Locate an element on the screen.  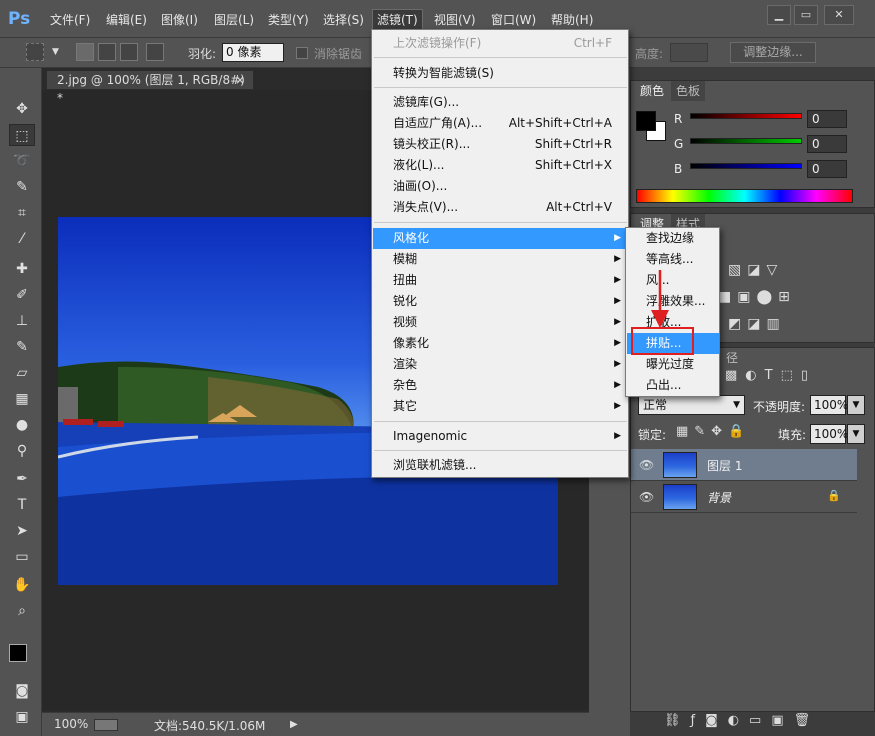
fill-label: 填充: is located at coordinates (792, 435).